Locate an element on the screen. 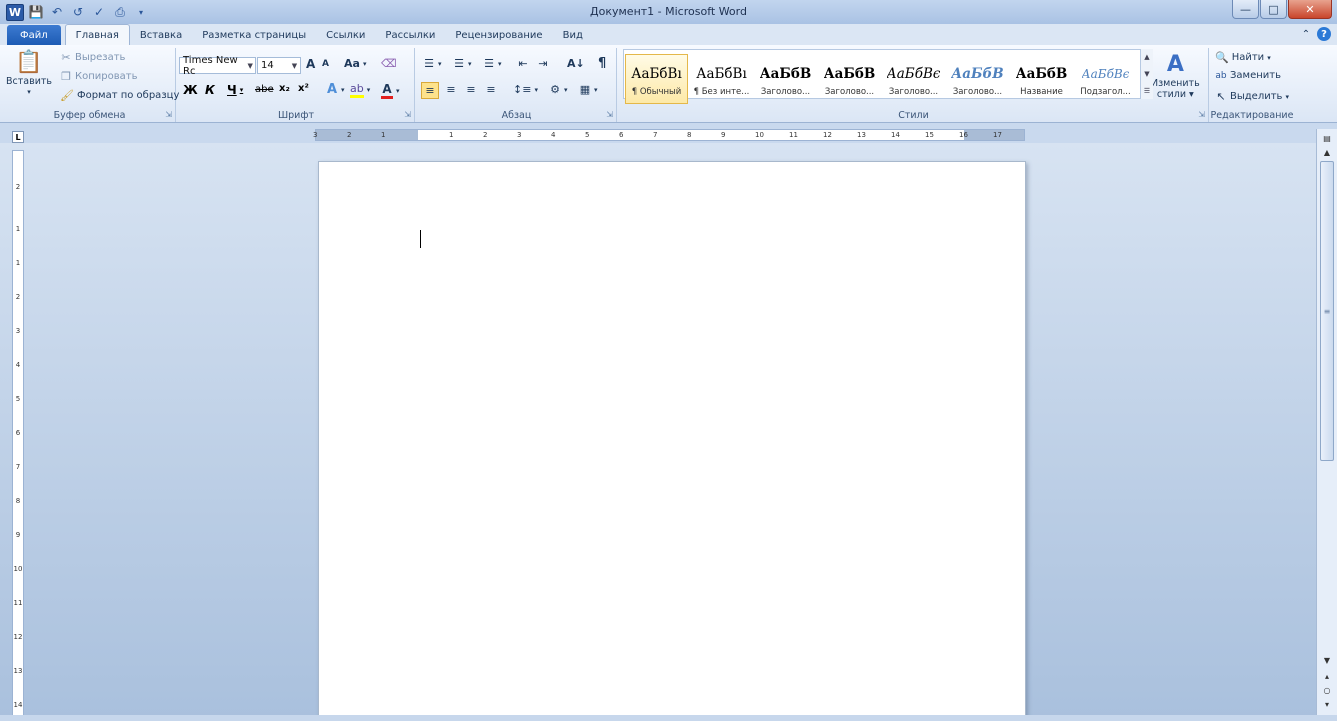 The height and width of the screenshot is (721, 1337). text-effects-button: A ▾ is located at coordinates (335, 89).